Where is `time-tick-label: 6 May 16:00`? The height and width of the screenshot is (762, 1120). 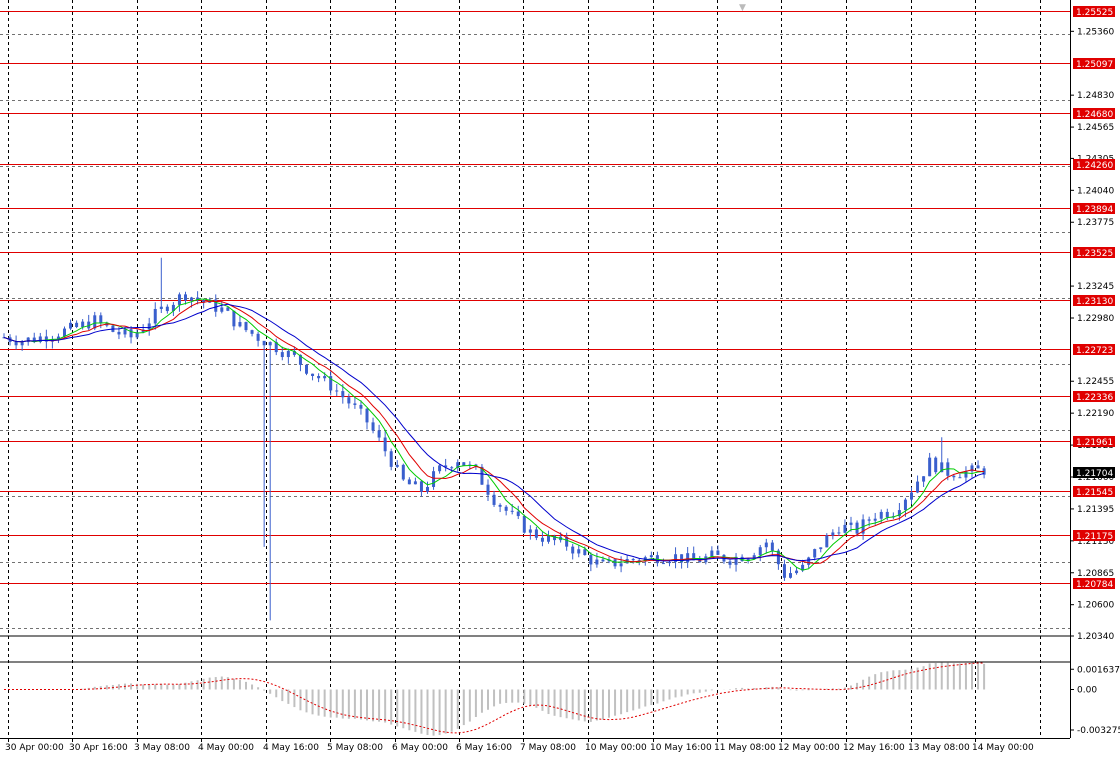
time-tick-label: 6 May 16:00 is located at coordinates (484, 748).